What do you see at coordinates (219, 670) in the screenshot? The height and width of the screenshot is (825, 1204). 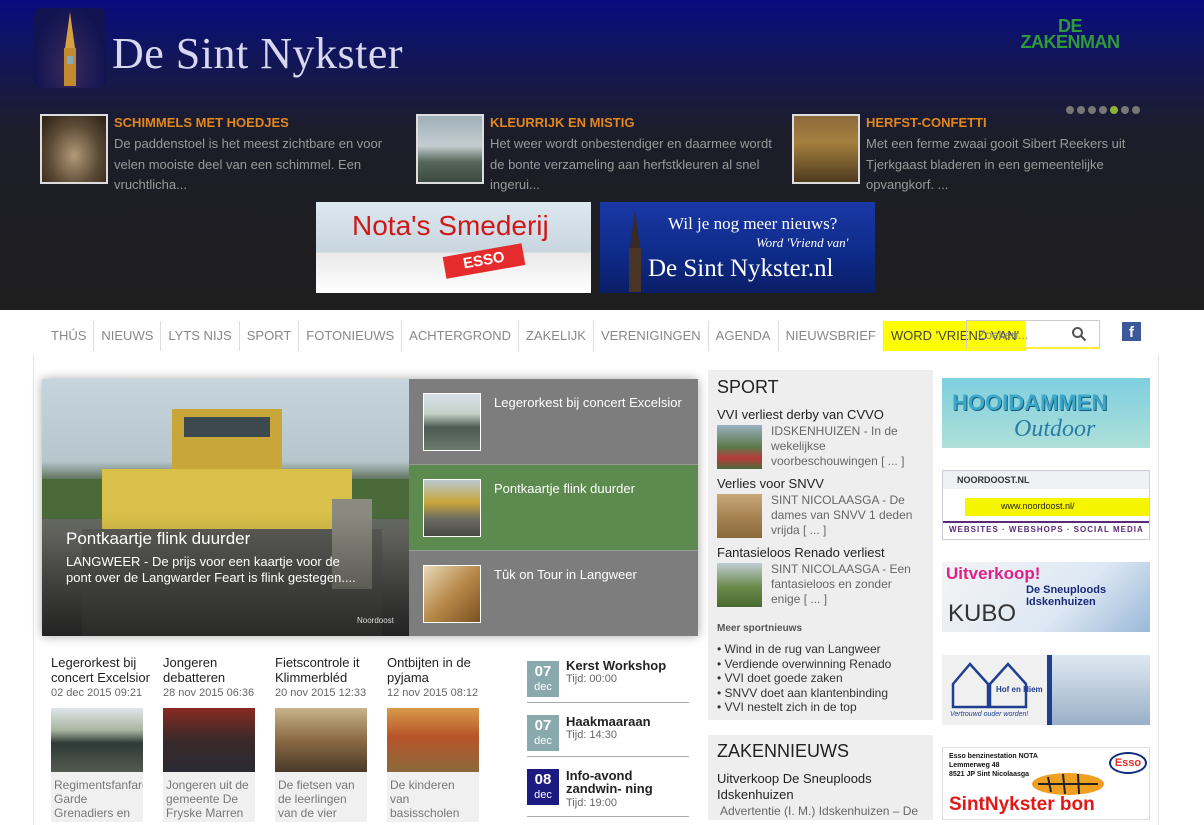 I see `news-title: Jongeren debatteren` at bounding box center [219, 670].